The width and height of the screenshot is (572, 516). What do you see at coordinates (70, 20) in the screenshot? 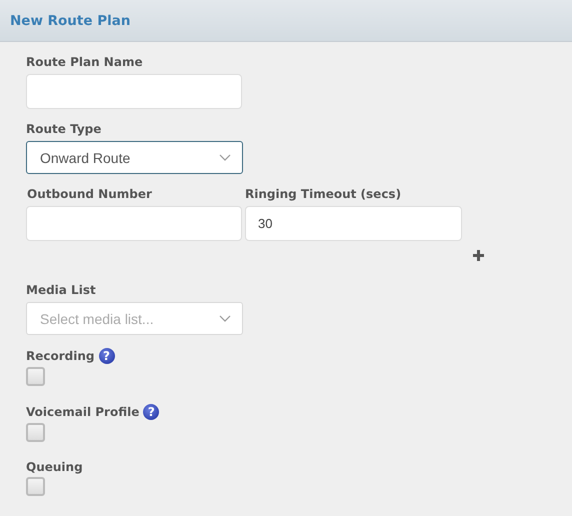
I see `panel-title: New Route Plan` at bounding box center [70, 20].